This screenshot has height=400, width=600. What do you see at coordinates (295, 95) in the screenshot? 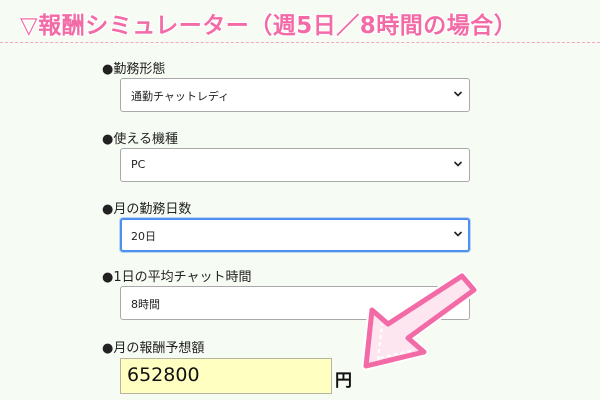
I see `work-style-select: 通勤チャットレディ` at bounding box center [295, 95].